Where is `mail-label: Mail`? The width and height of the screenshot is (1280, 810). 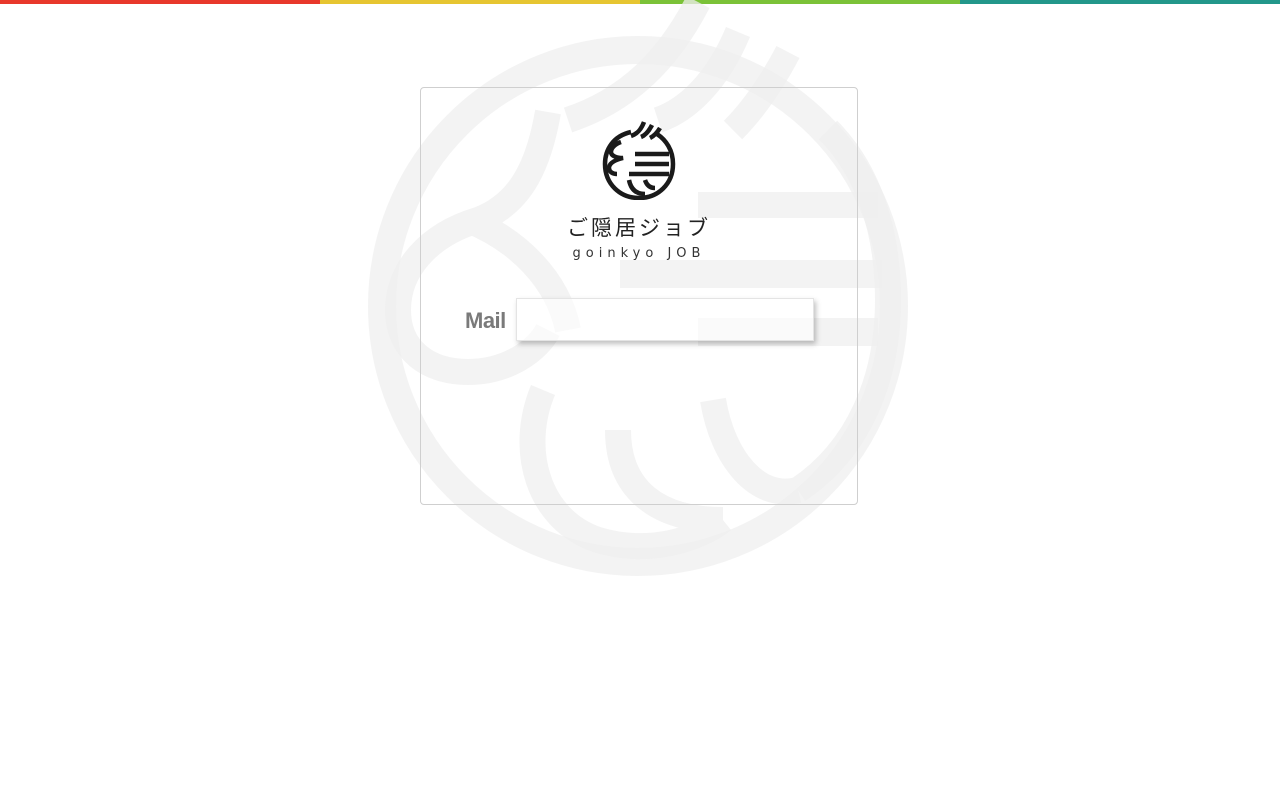 mail-label: Mail is located at coordinates (485, 320).